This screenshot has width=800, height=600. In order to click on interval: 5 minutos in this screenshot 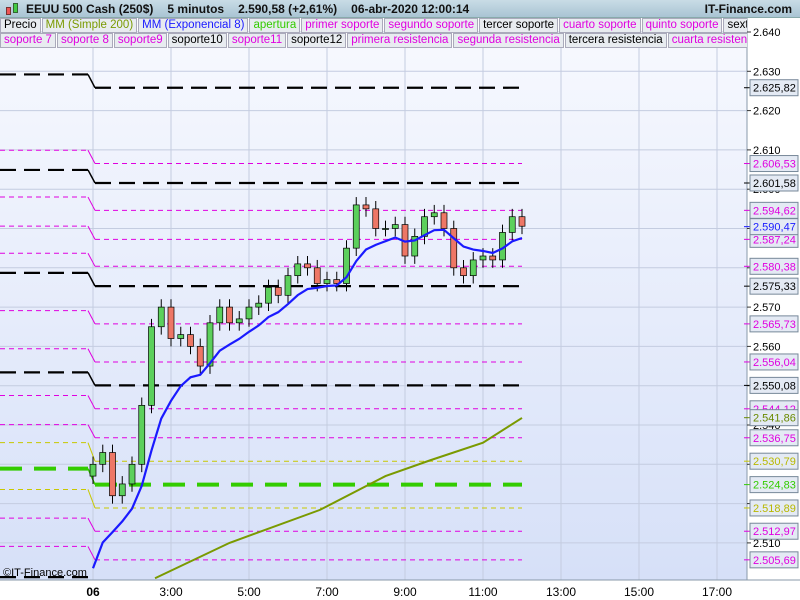, I will do `click(196, 8)`.